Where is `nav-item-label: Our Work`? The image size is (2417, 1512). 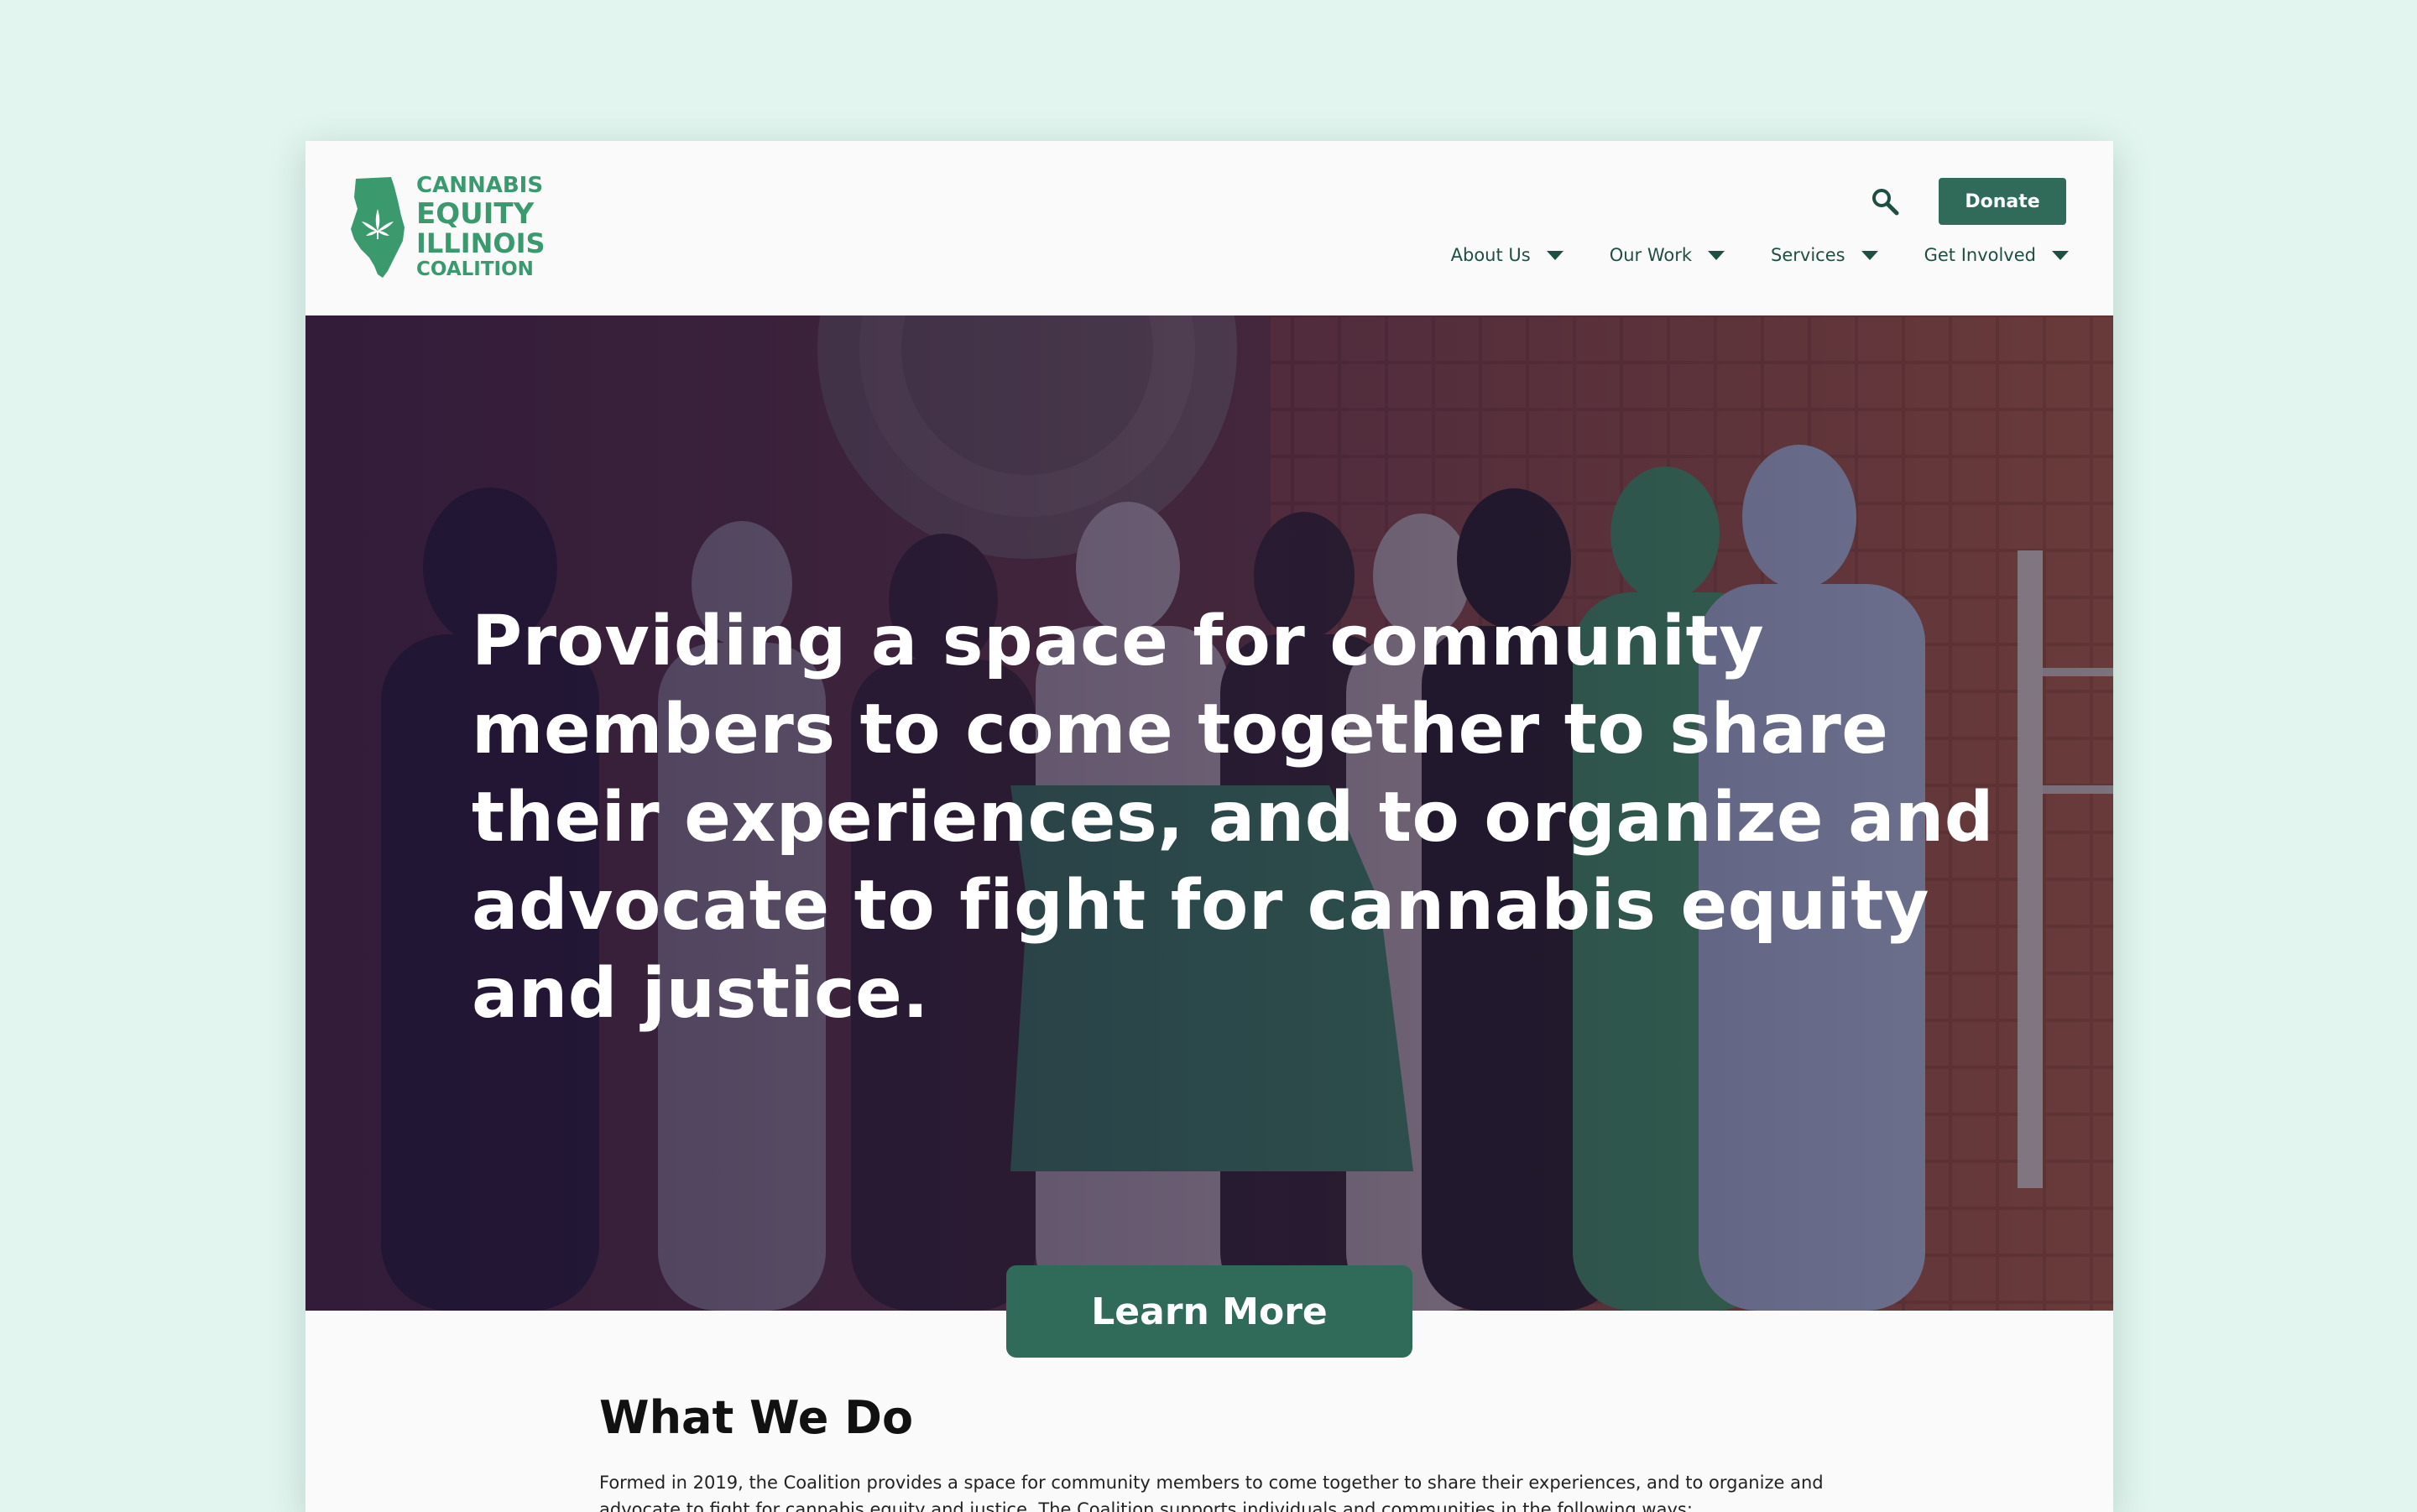
nav-item-label: Our Work is located at coordinates (1651, 255).